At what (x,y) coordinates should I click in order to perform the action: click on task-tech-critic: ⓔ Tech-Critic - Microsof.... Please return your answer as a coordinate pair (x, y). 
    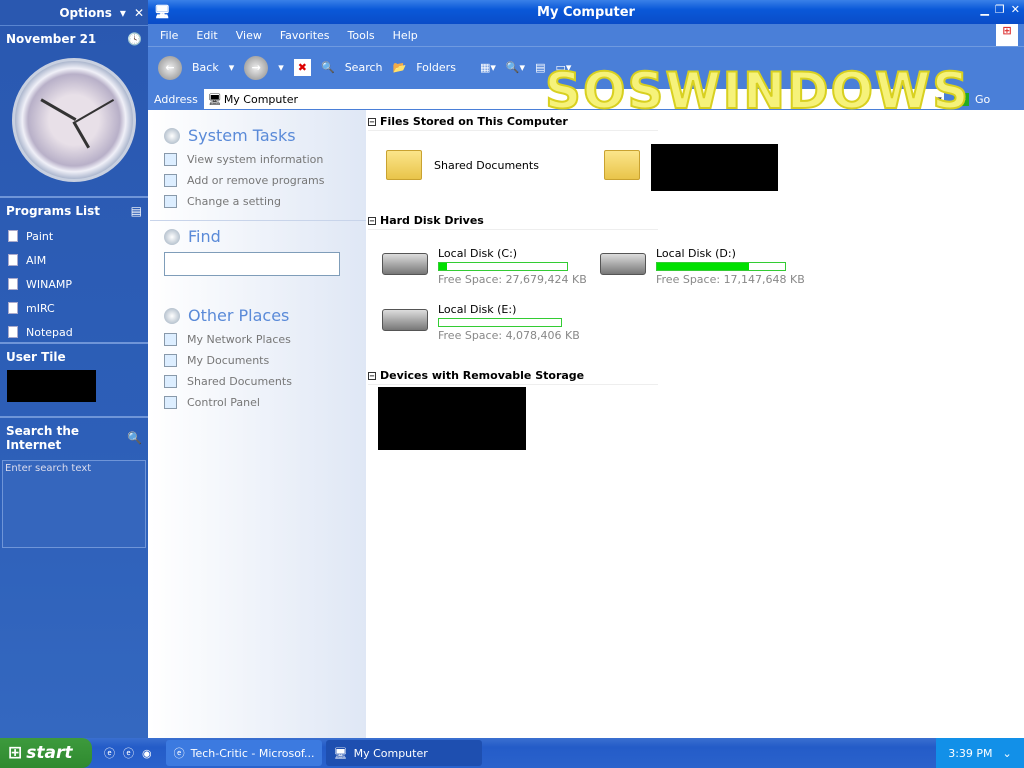
    Looking at the image, I should click on (243, 753).